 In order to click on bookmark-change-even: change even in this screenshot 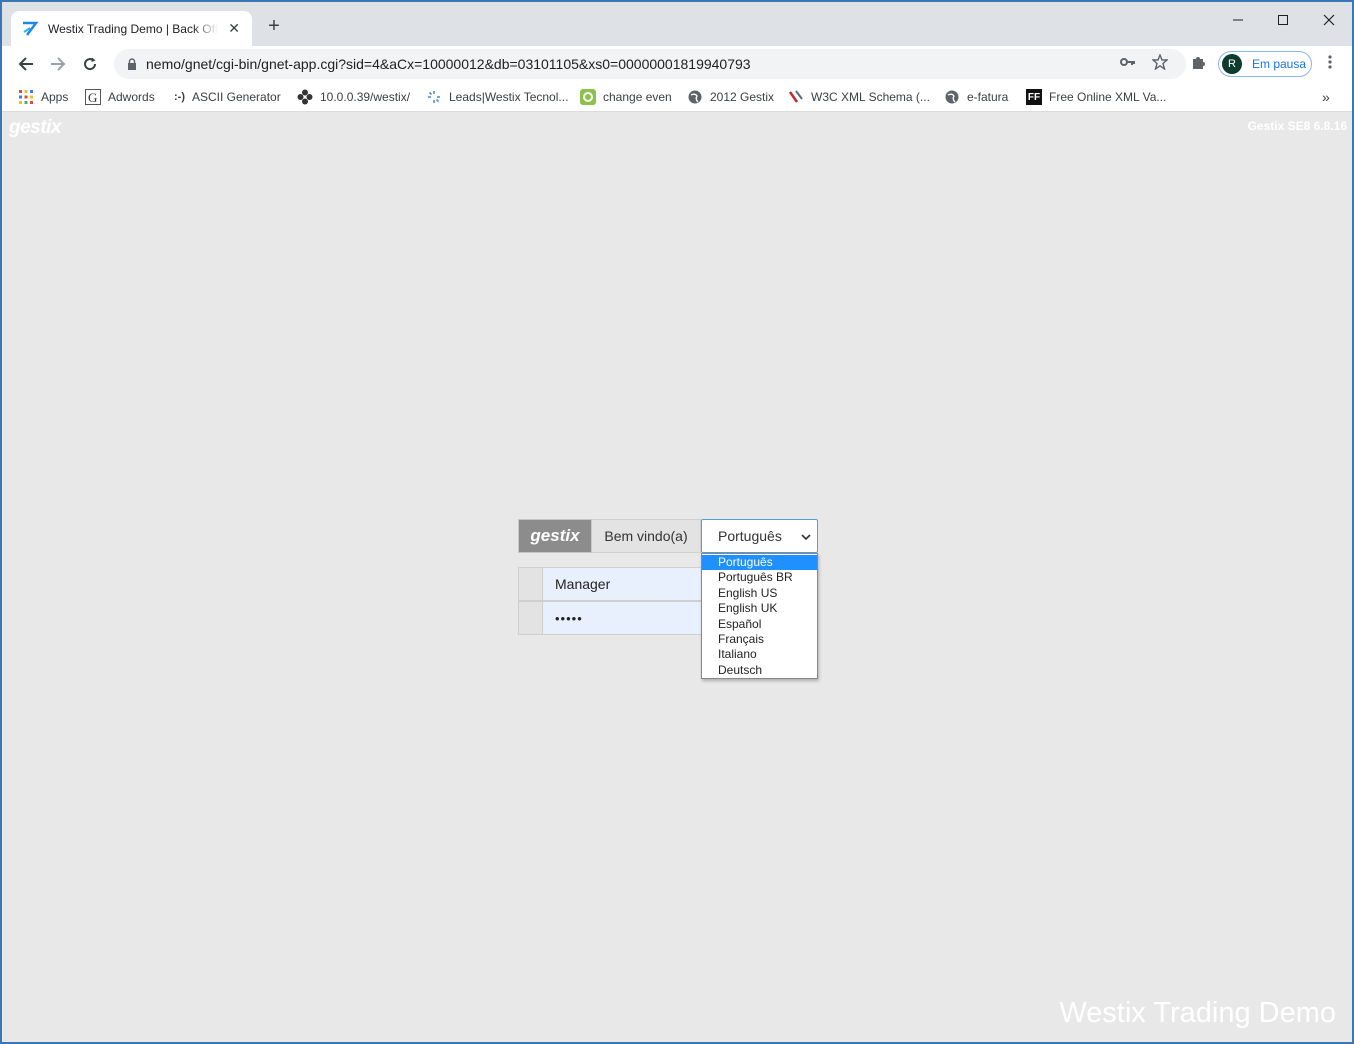, I will do `click(626, 97)`.